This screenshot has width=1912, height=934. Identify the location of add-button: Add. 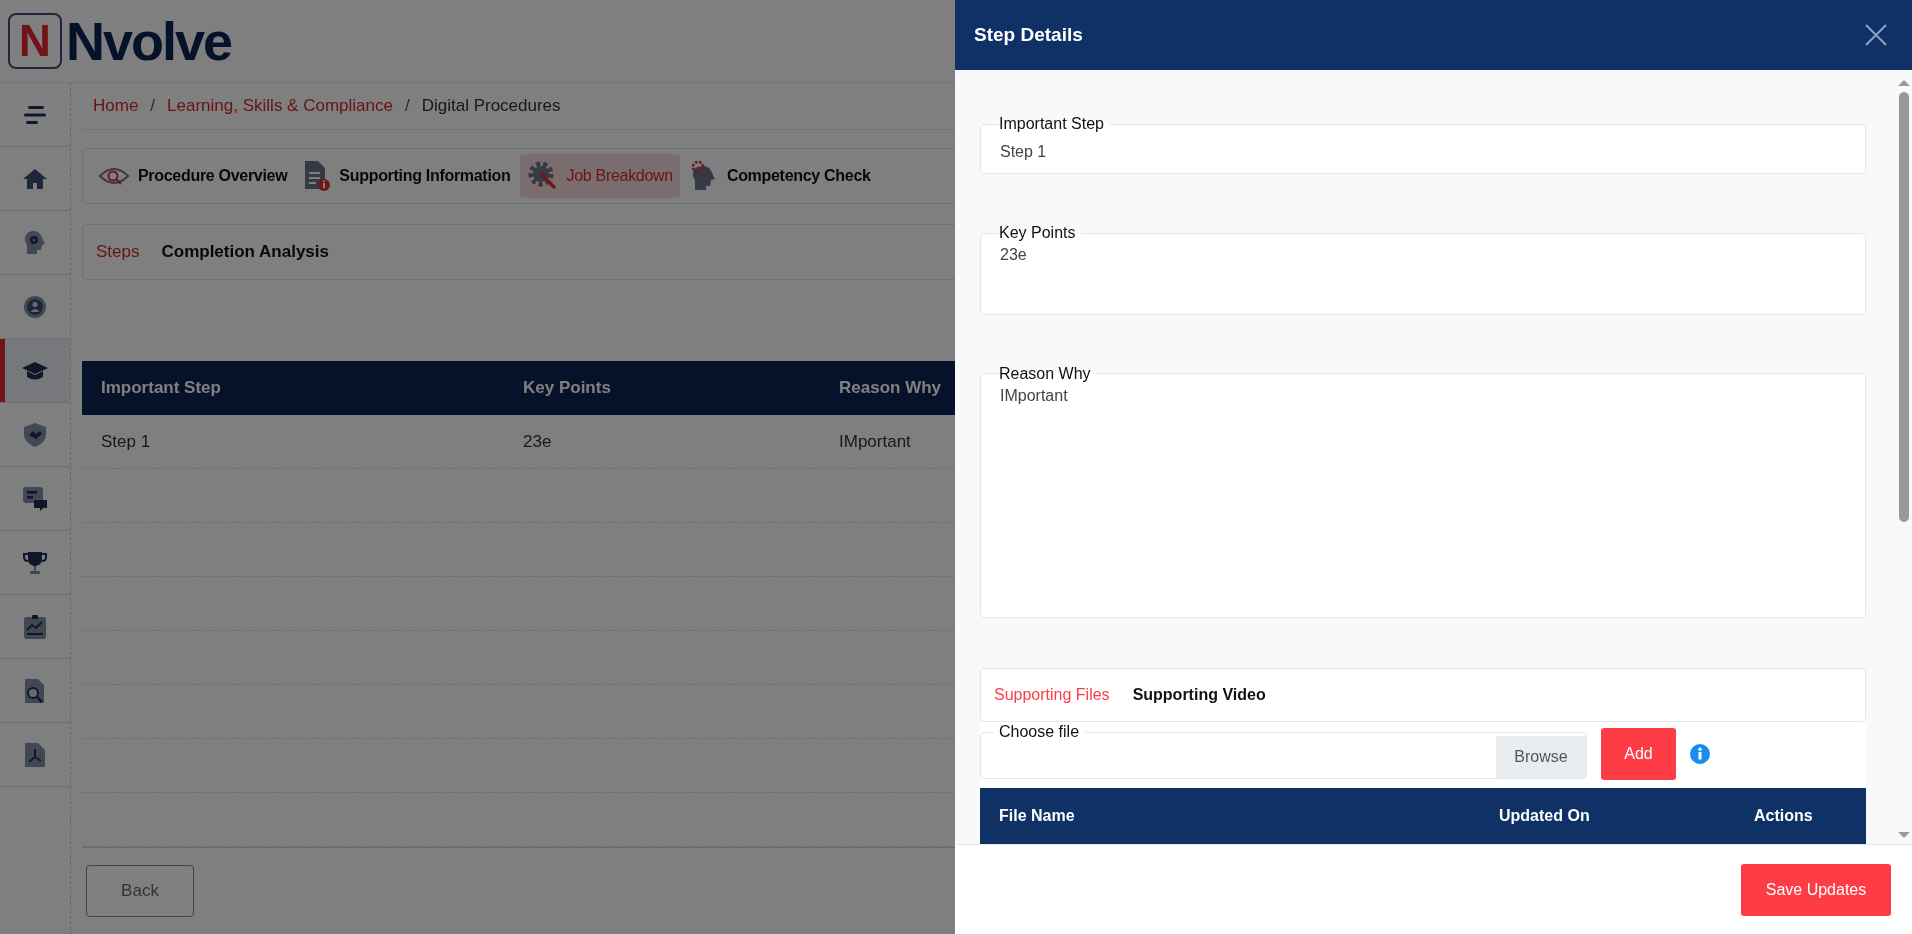
(1638, 754).